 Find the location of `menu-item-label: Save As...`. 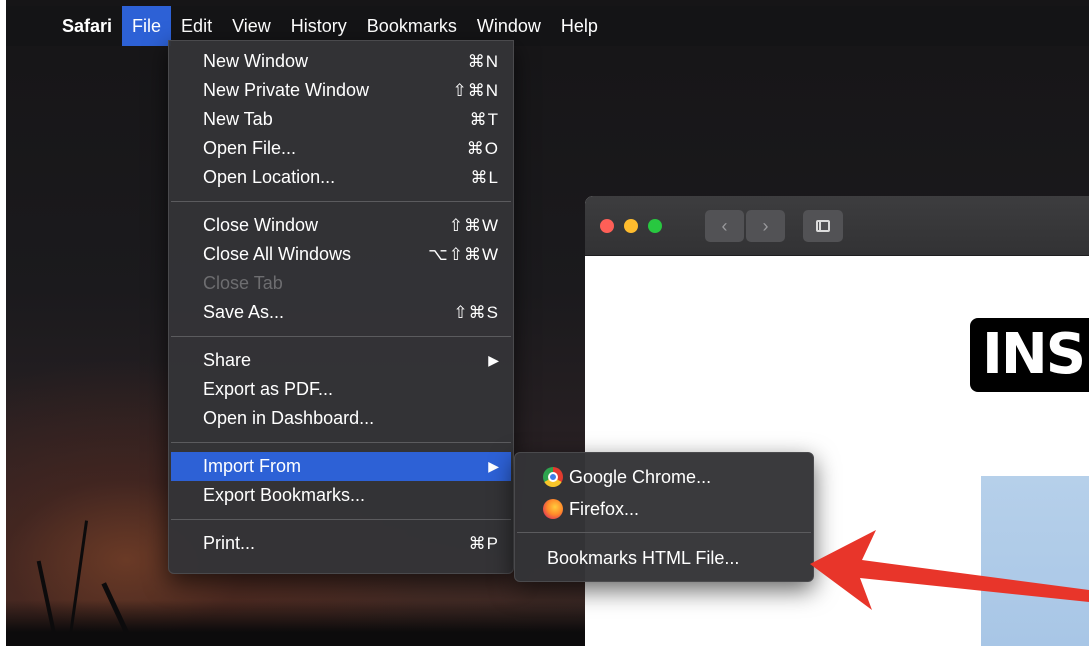

menu-item-label: Save As... is located at coordinates (244, 312).